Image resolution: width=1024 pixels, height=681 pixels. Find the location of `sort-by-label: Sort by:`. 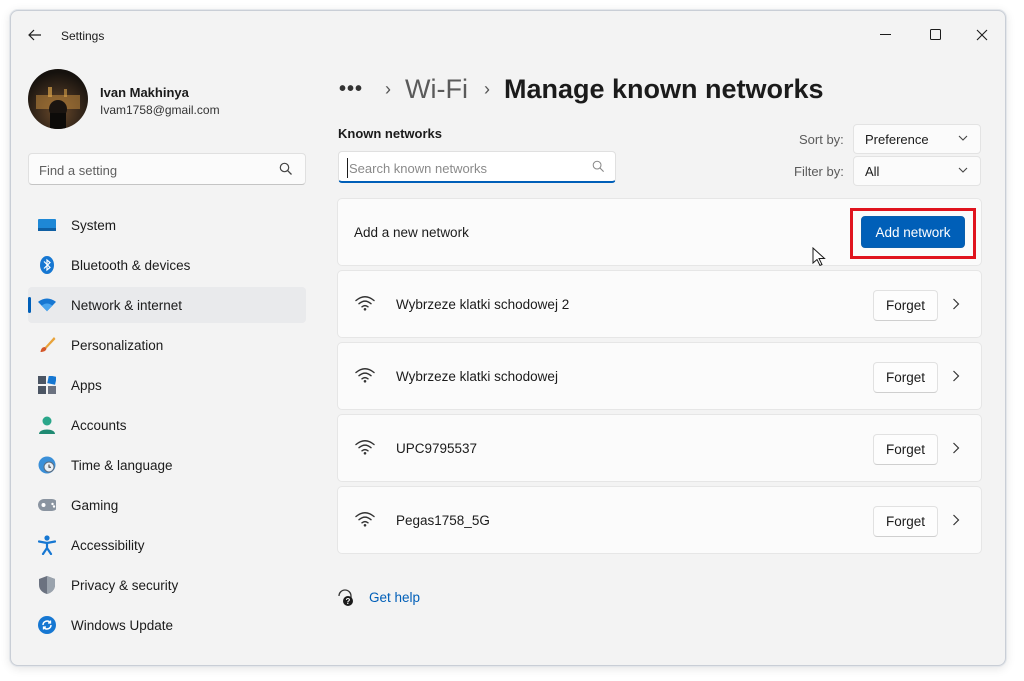

sort-by-label: Sort by: is located at coordinates (821, 139).